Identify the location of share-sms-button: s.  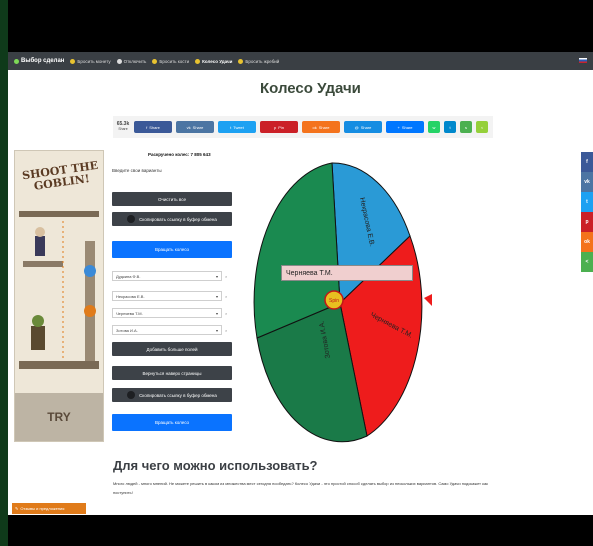
(466, 127).